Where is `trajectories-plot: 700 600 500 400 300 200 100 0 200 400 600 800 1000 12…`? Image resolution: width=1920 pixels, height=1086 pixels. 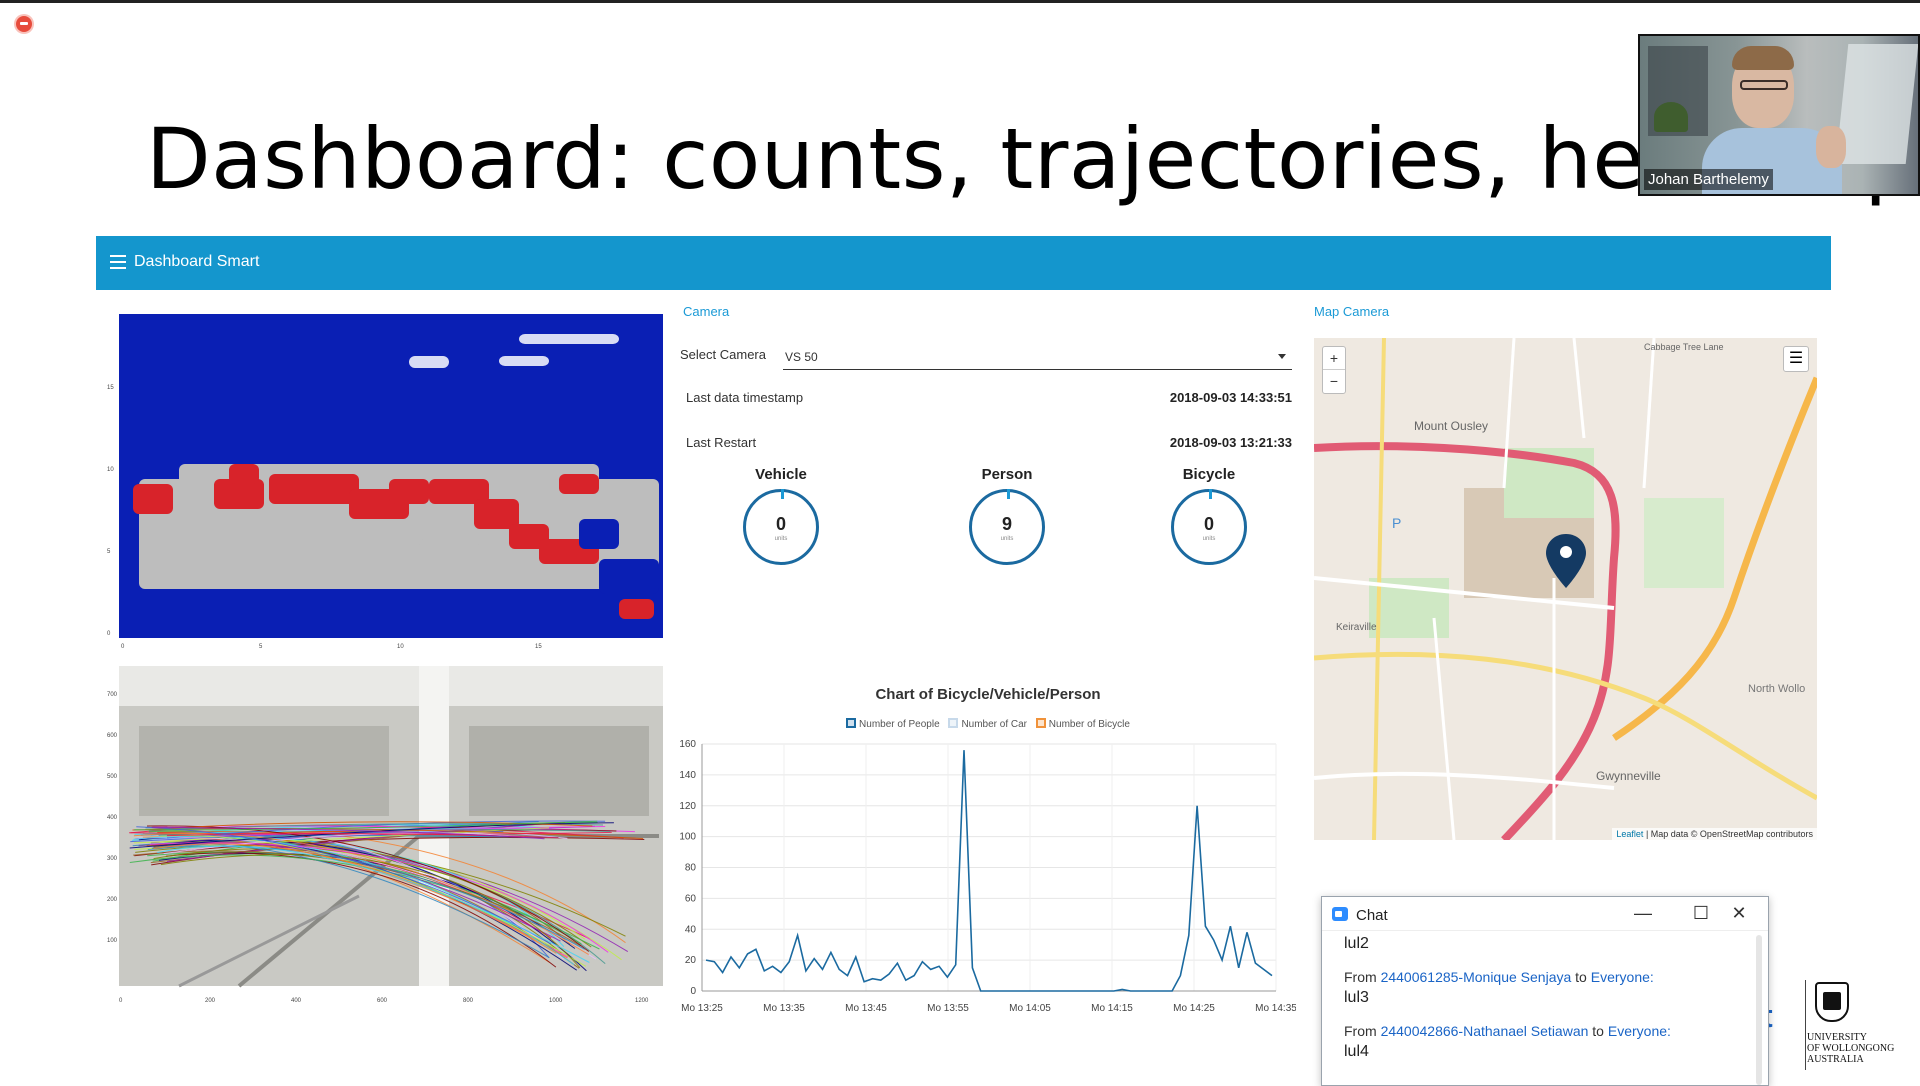
trajectories-plot: 700 600 500 400 300 200 100 0 200 400 600 800 1000 12… is located at coordinates (385, 834).